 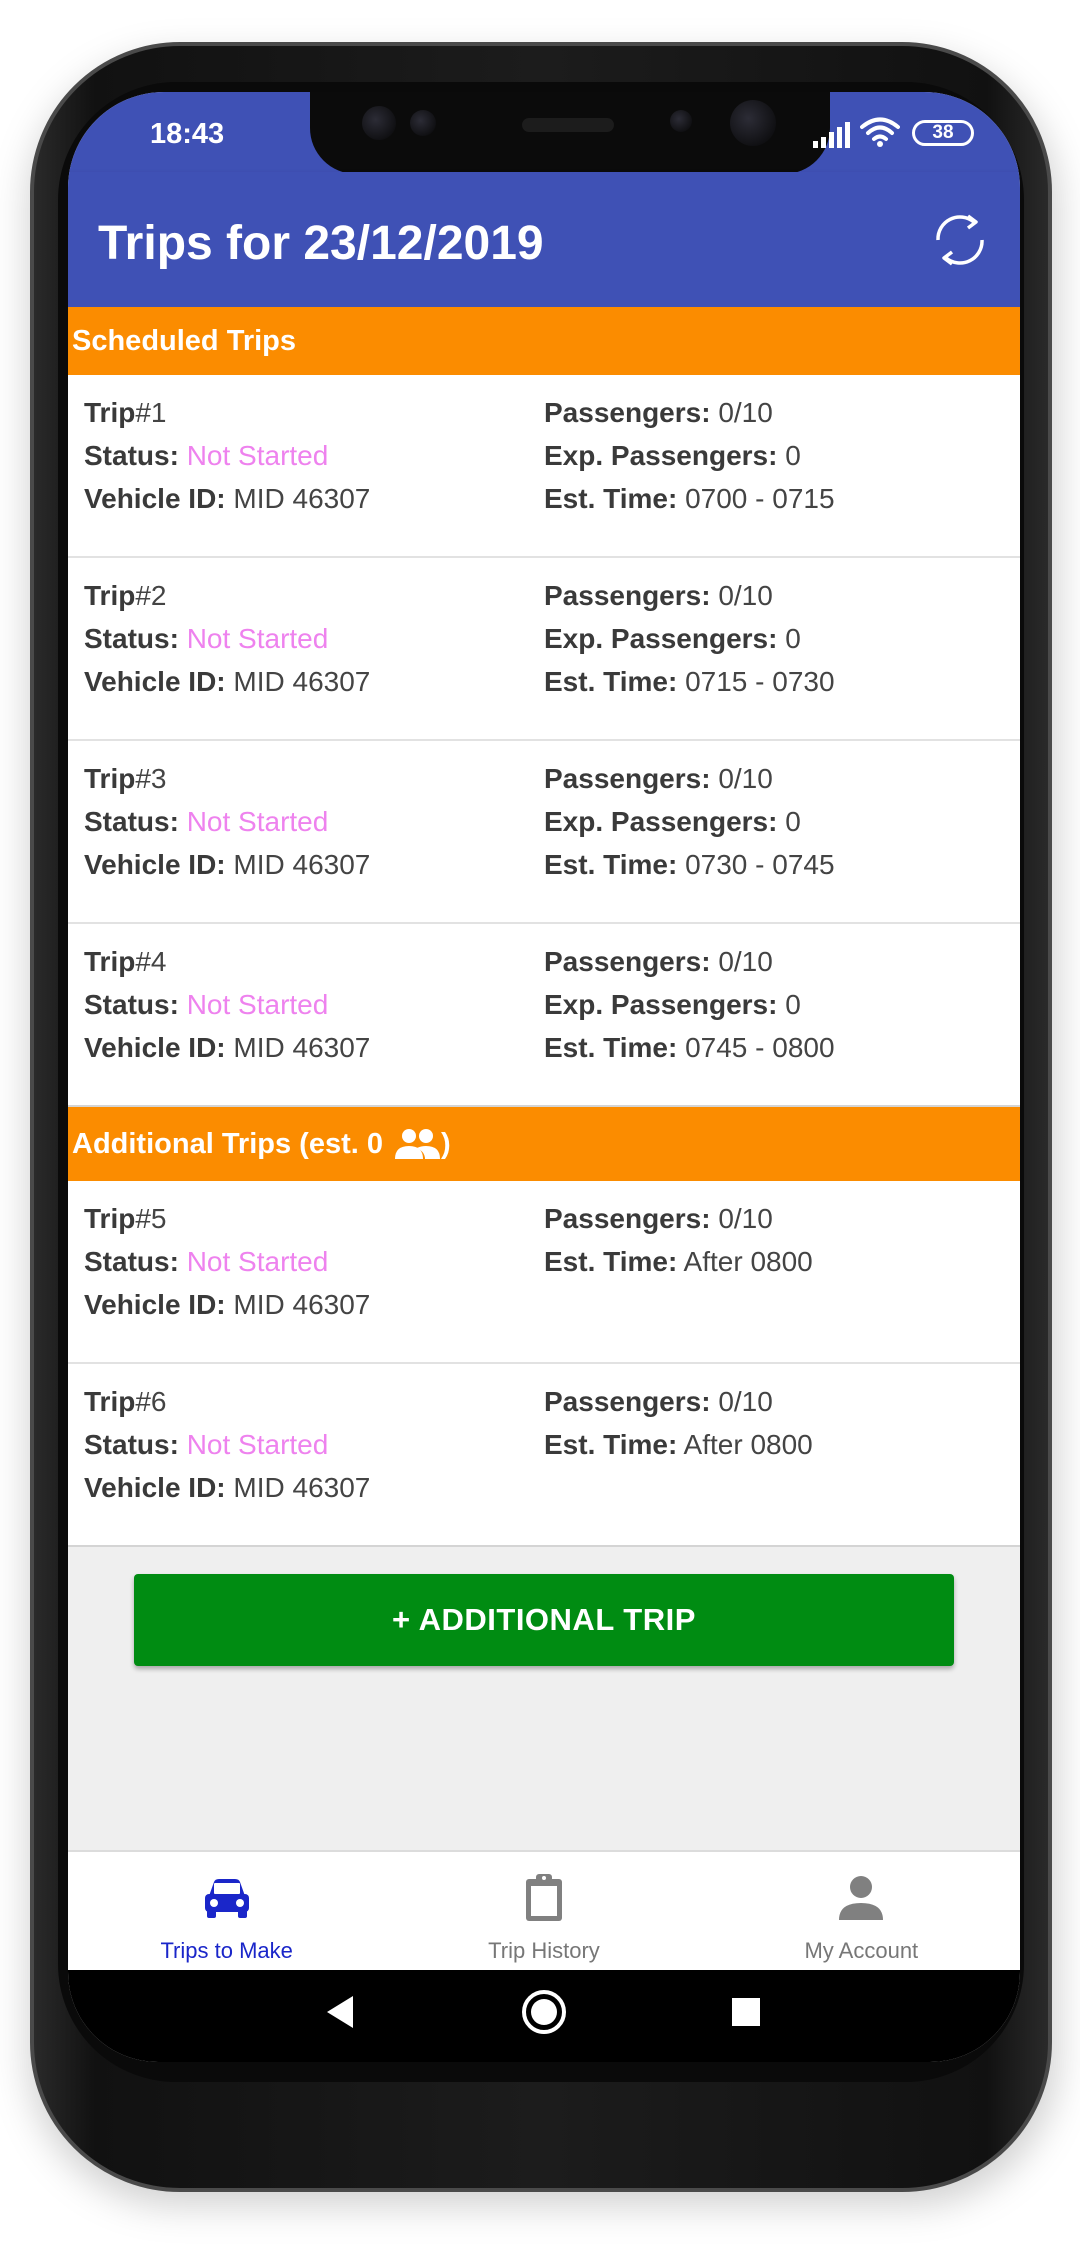 What do you see at coordinates (748, 1261) in the screenshot?
I see `est-time-value: After 0800` at bounding box center [748, 1261].